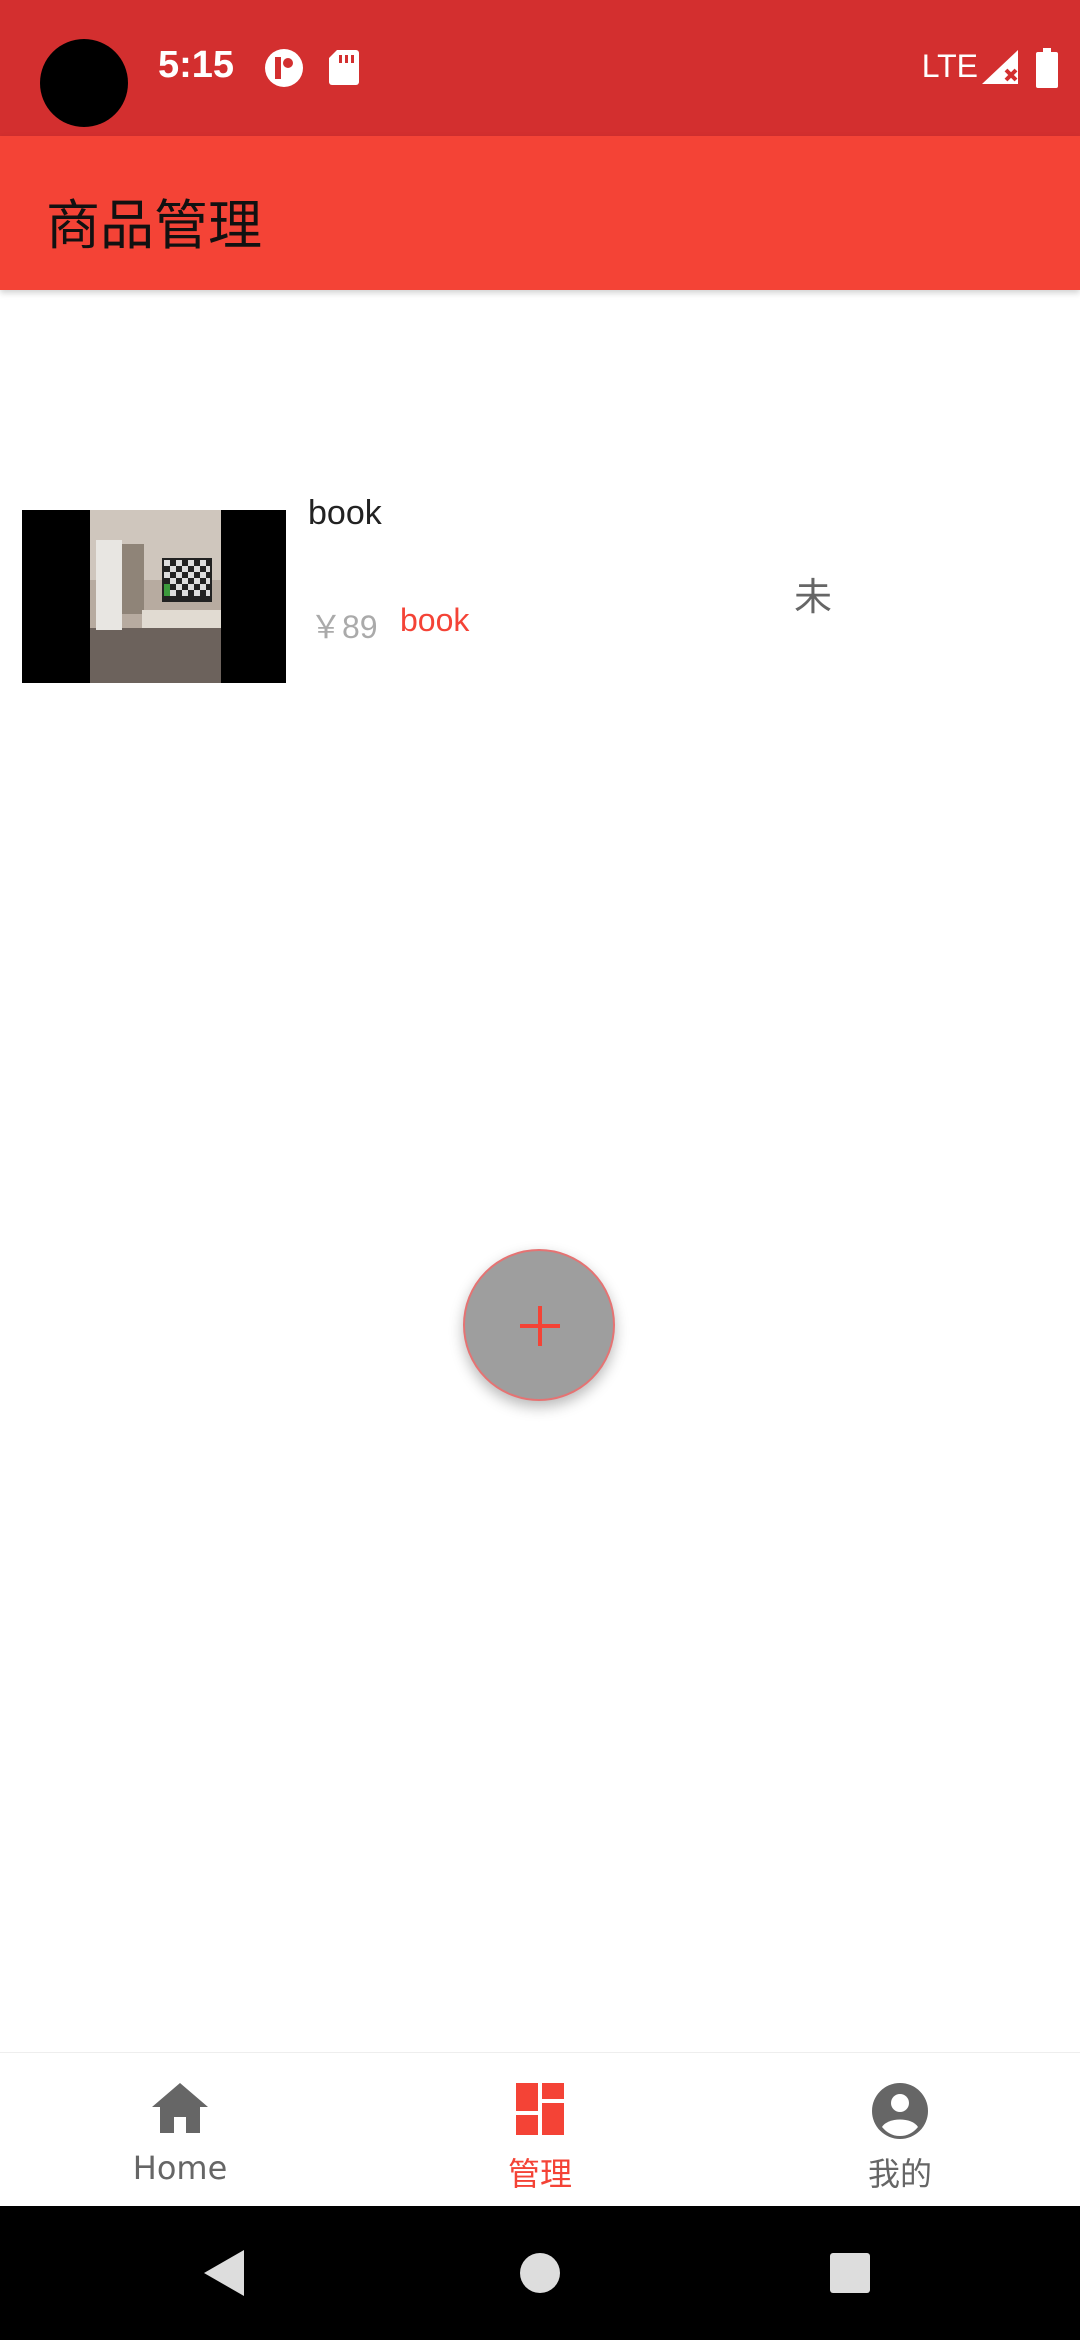  I want to click on nav-item-mine: 我的, so click(900, 2130).